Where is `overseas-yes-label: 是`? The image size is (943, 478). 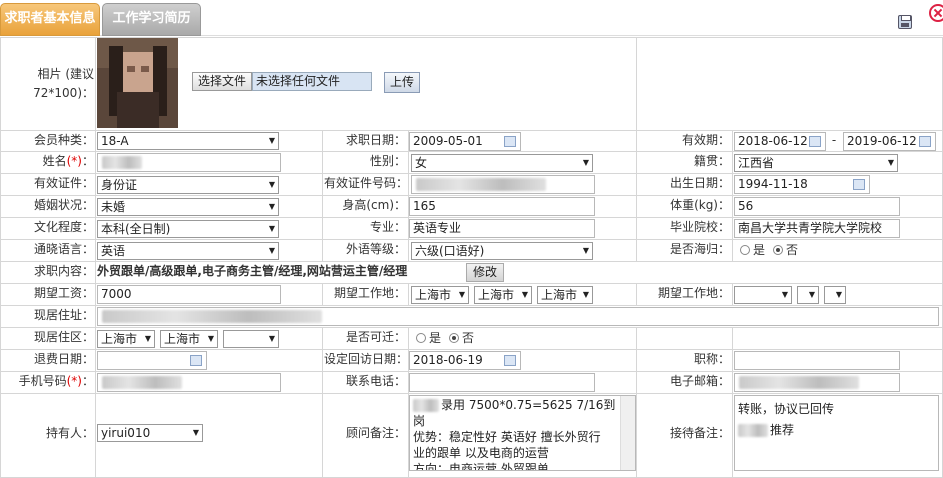
overseas-yes-label: 是 is located at coordinates (759, 250).